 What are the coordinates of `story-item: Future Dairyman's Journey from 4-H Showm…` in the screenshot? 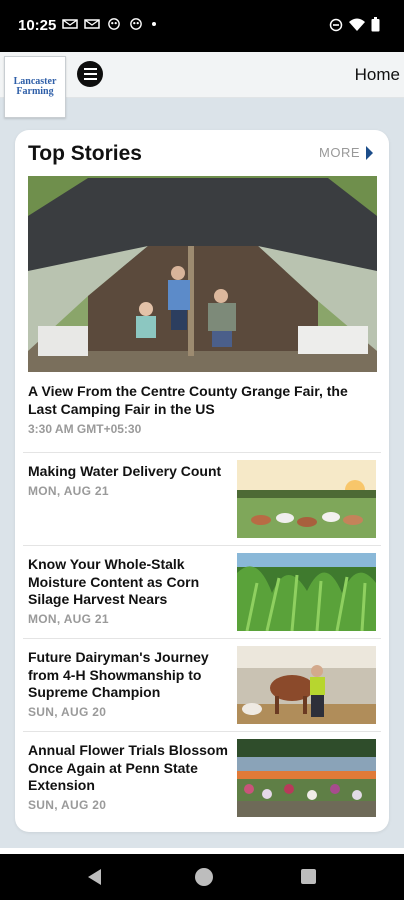 It's located at (202, 684).